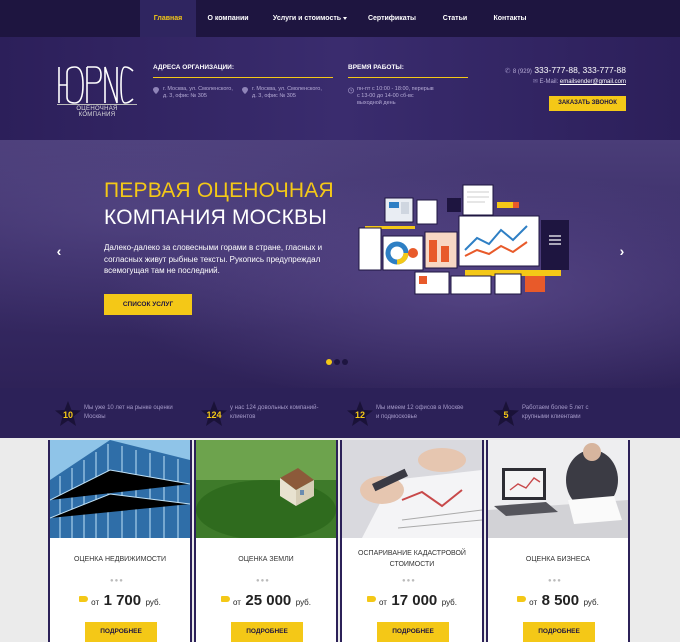 Image resolution: width=680 pixels, height=642 pixels. Describe the element at coordinates (580, 70) in the screenshot. I see `phone-value: 333-777-88, 333-777-88` at that location.